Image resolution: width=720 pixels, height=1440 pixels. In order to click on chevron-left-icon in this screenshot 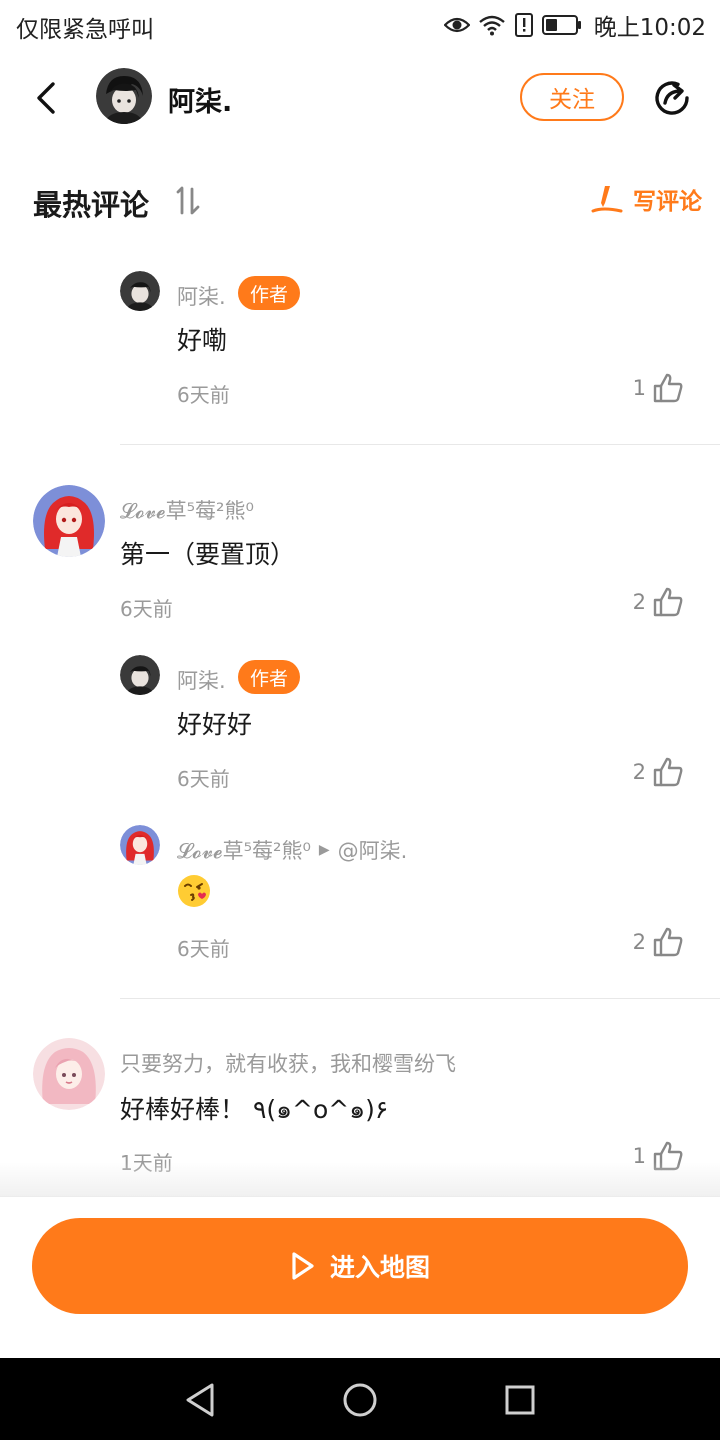, I will do `click(46, 98)`.